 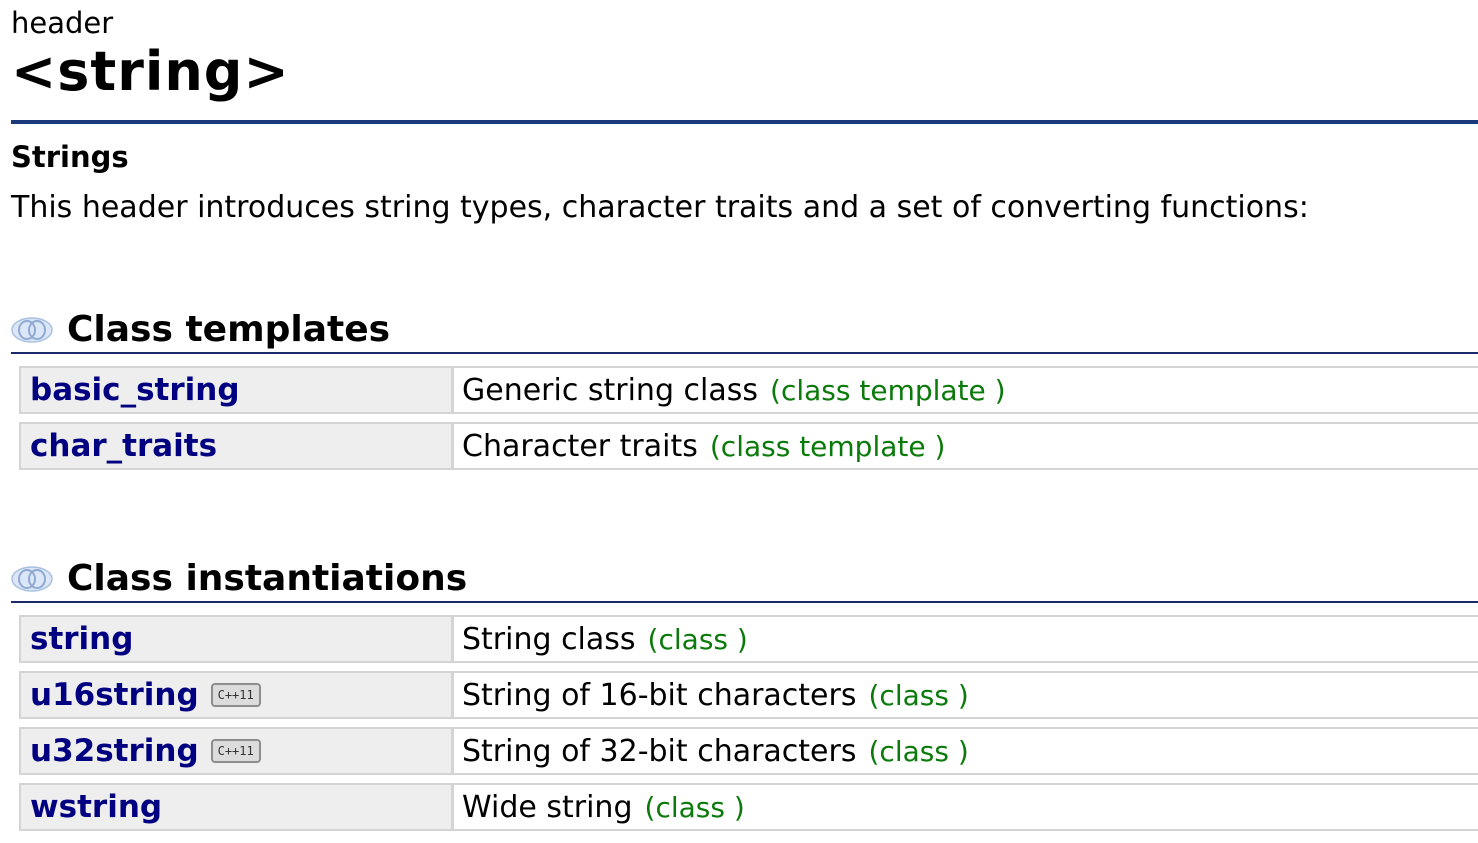 I want to click on name-cell: char_traits, so click(x=235, y=446).